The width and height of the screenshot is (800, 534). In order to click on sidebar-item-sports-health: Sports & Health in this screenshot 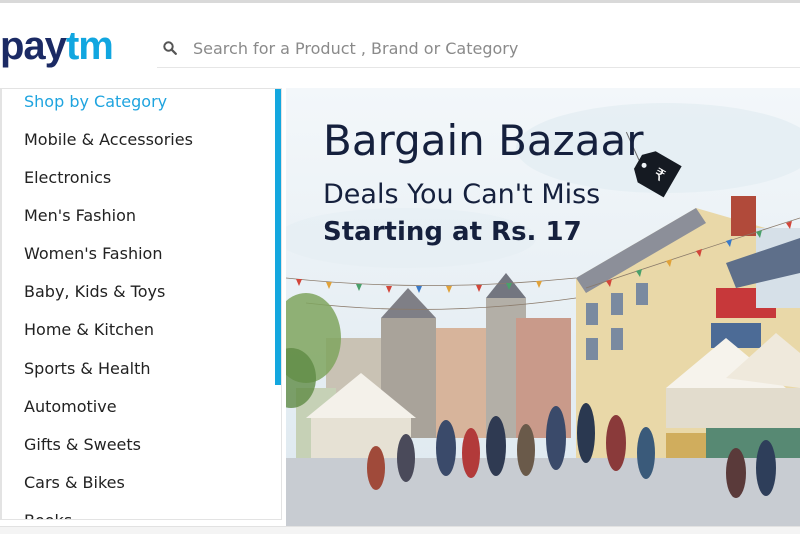, I will do `click(87, 368)`.